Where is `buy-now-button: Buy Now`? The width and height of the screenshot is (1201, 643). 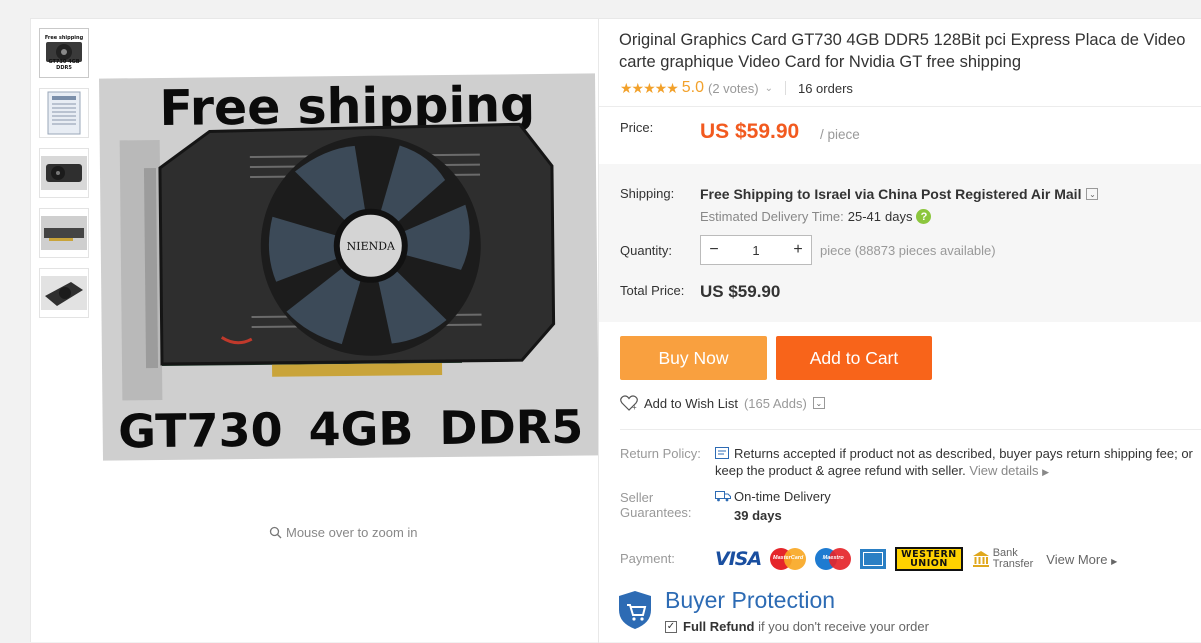 buy-now-button: Buy Now is located at coordinates (693, 358).